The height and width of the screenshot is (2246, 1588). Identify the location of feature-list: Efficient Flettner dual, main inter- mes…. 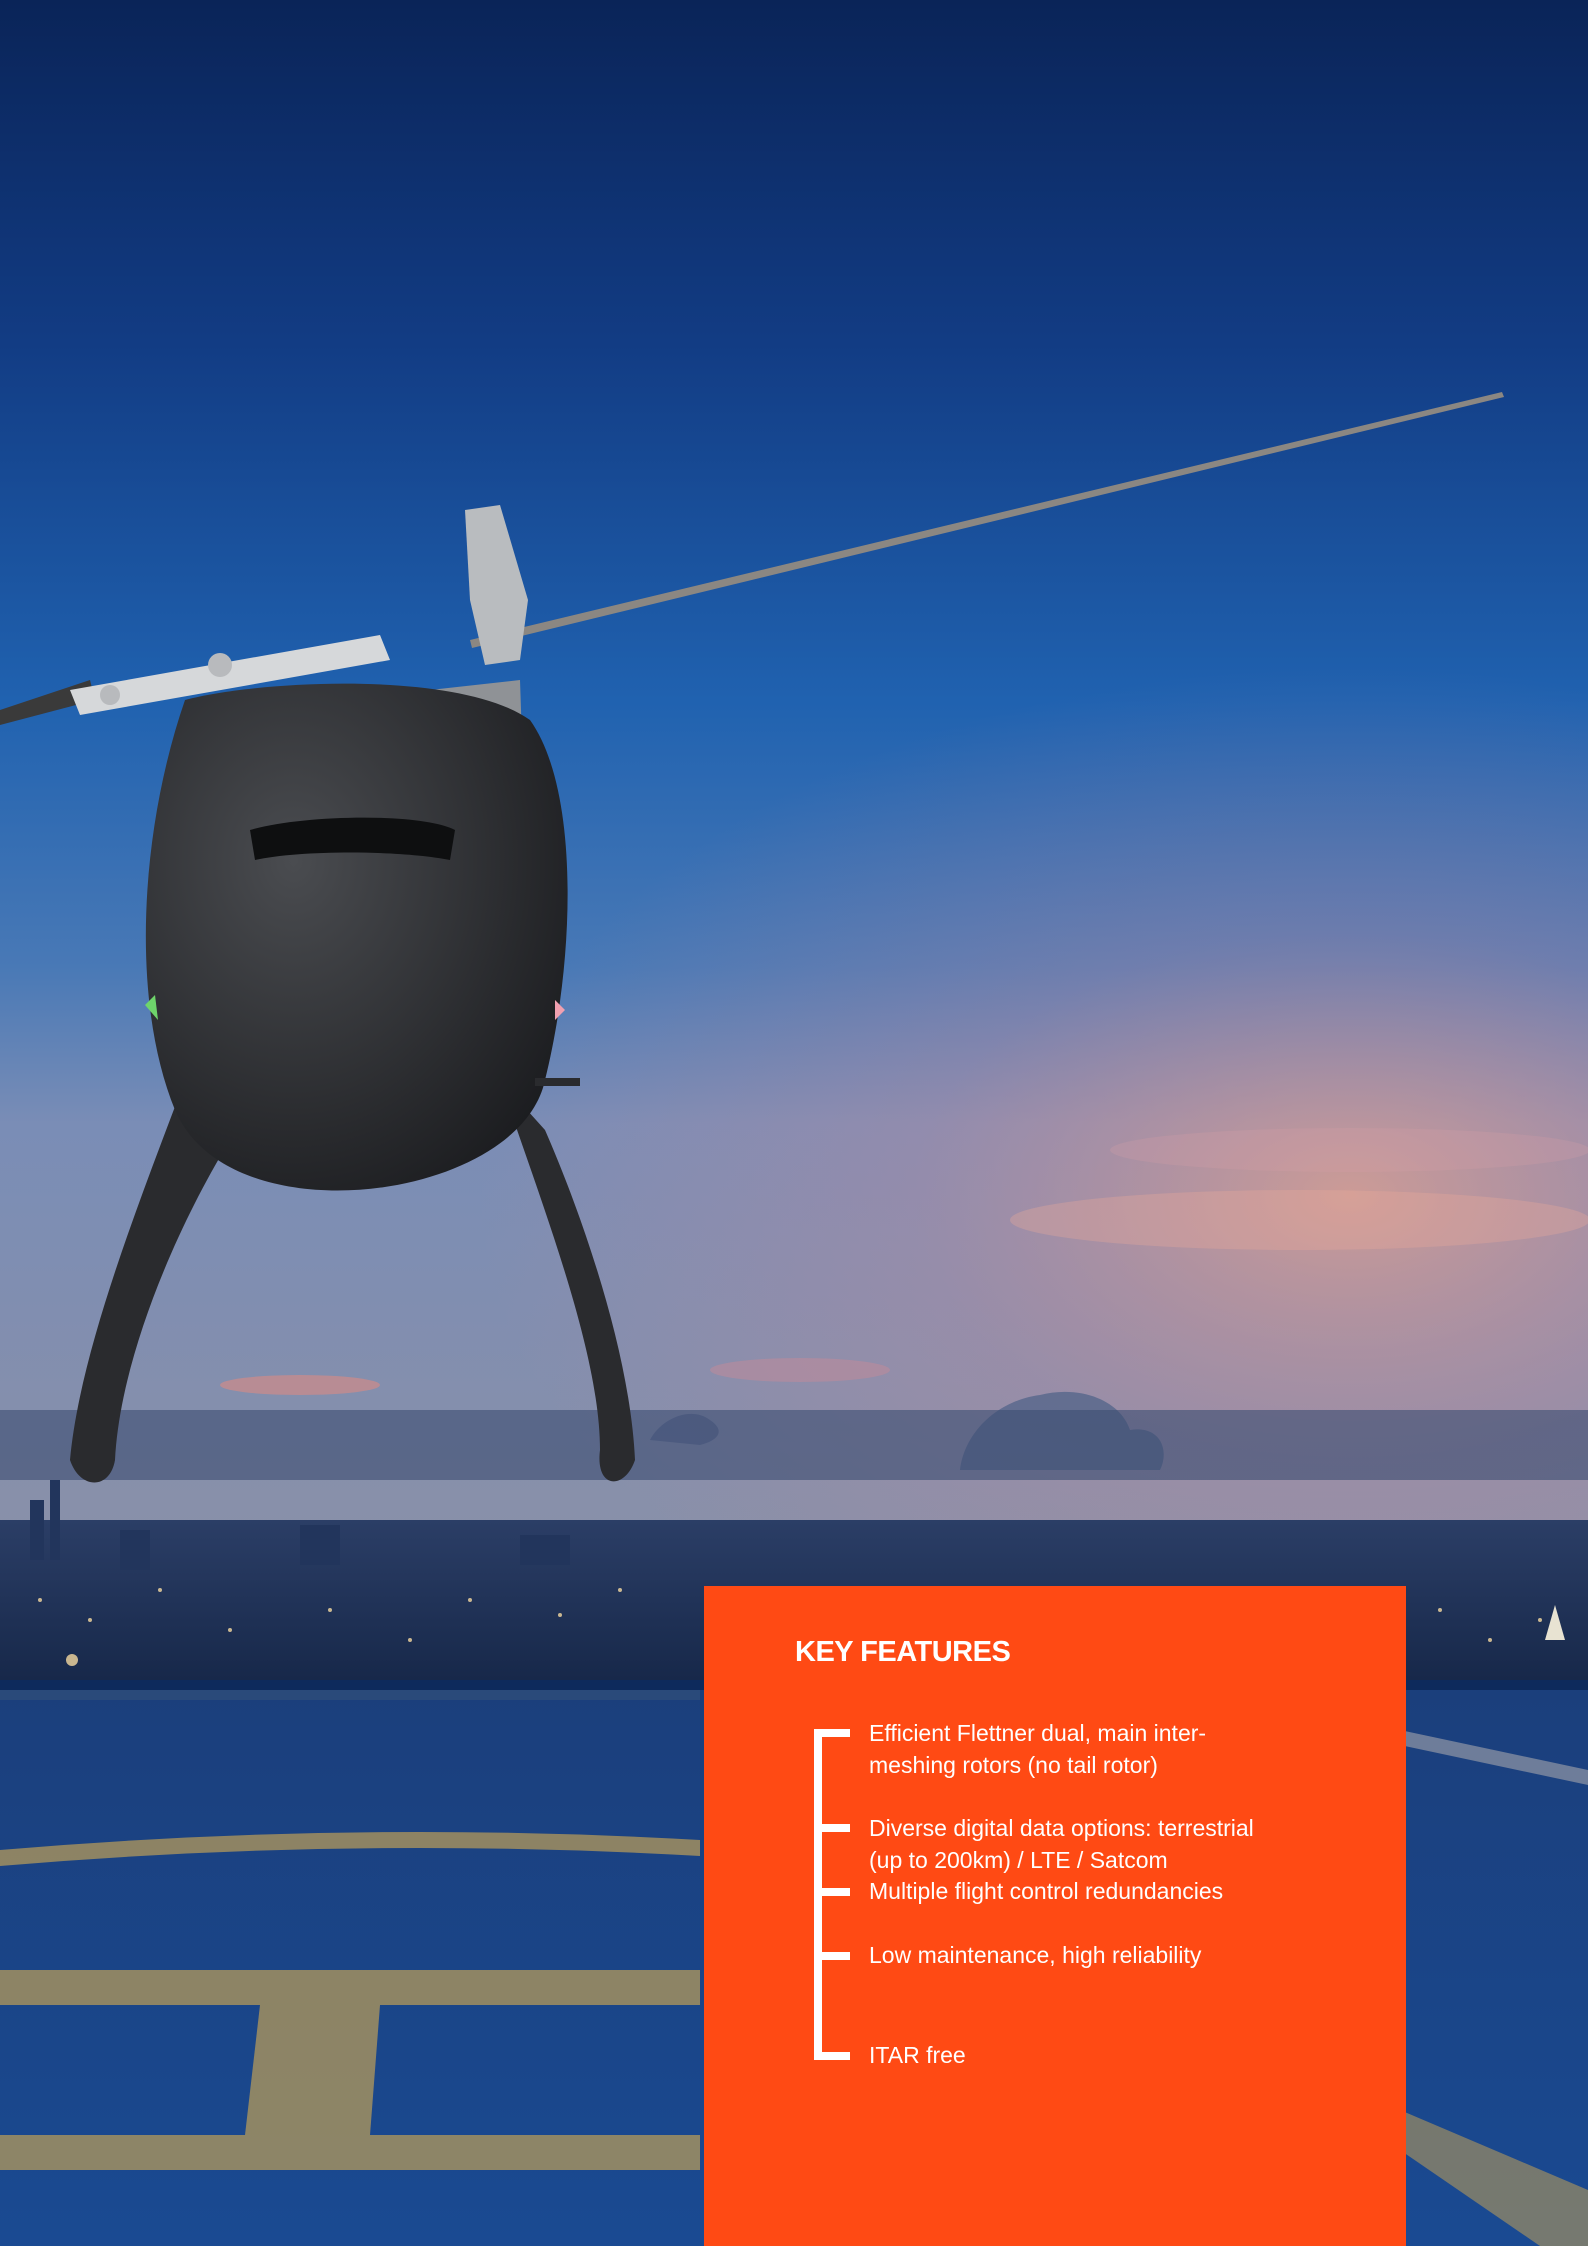
(1055, 1916).